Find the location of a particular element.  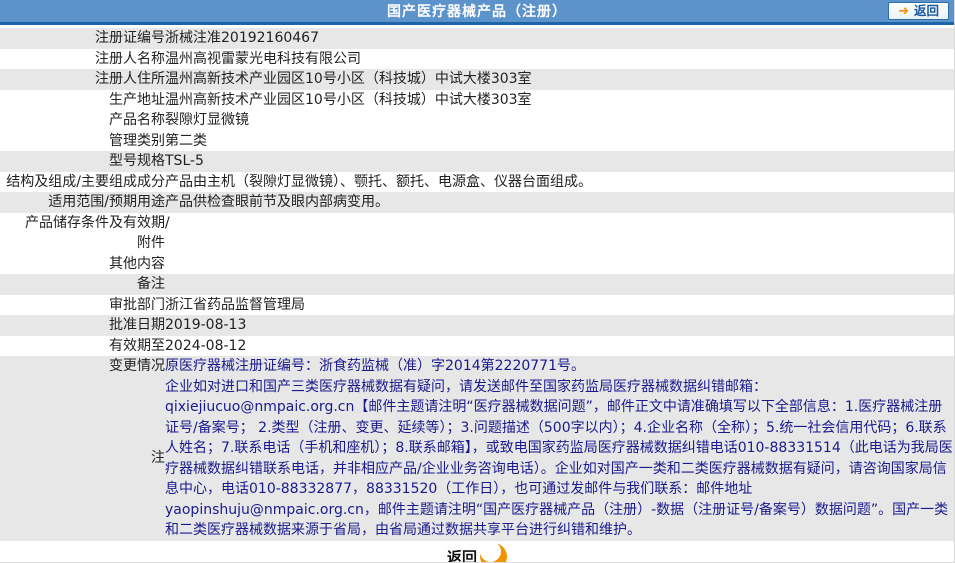

footer-back-button: 返回 is located at coordinates (477, 551).